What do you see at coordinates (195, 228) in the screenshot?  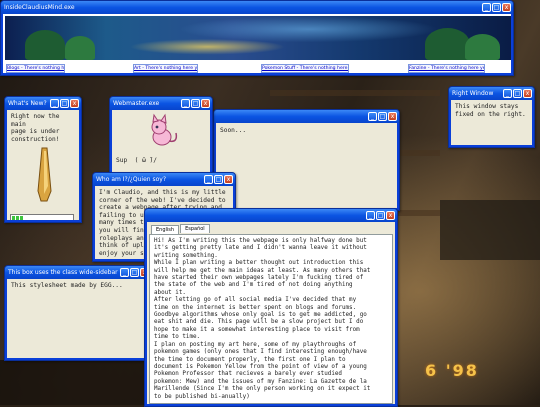 I see `tab-espanol: Español` at bounding box center [195, 228].